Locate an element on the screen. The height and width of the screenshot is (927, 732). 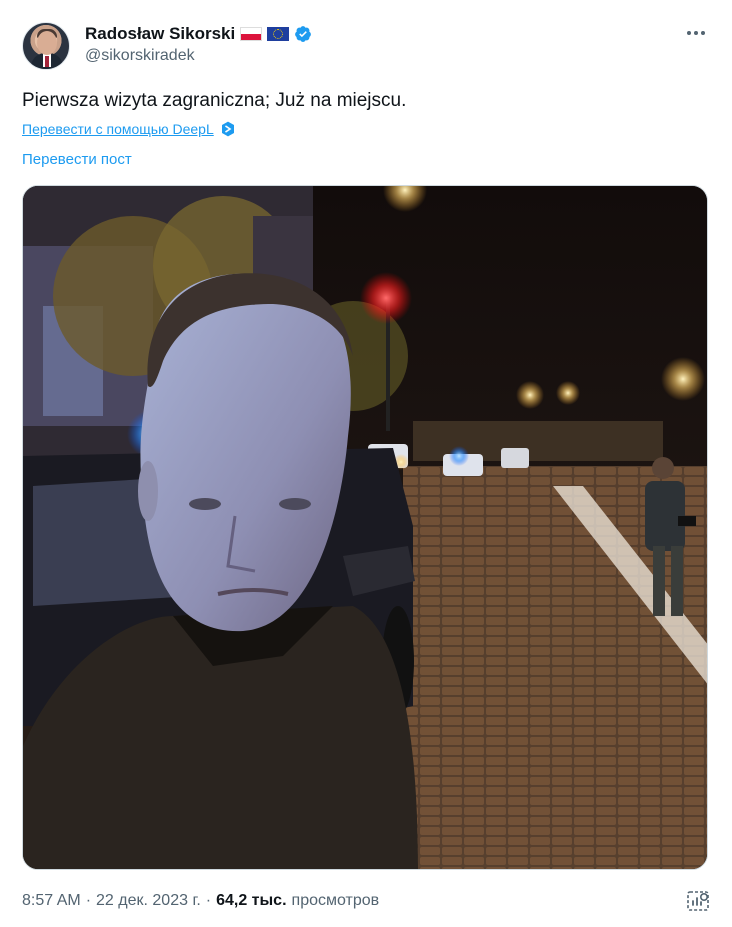
author-name-row: Radosław Sikorski is located at coordinates (198, 34).